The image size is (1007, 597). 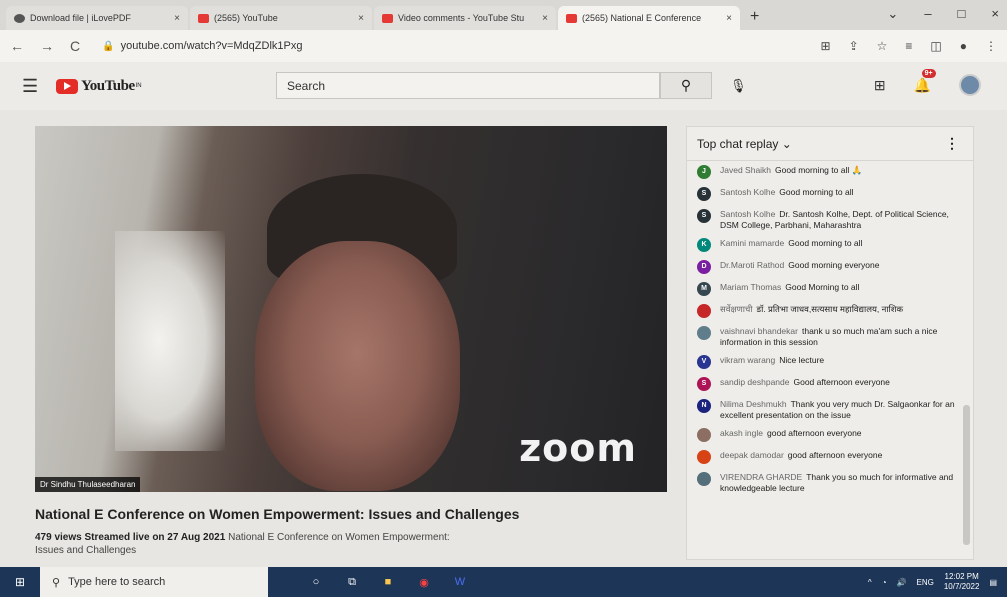 I want to click on word-icon: W, so click(x=460, y=582).